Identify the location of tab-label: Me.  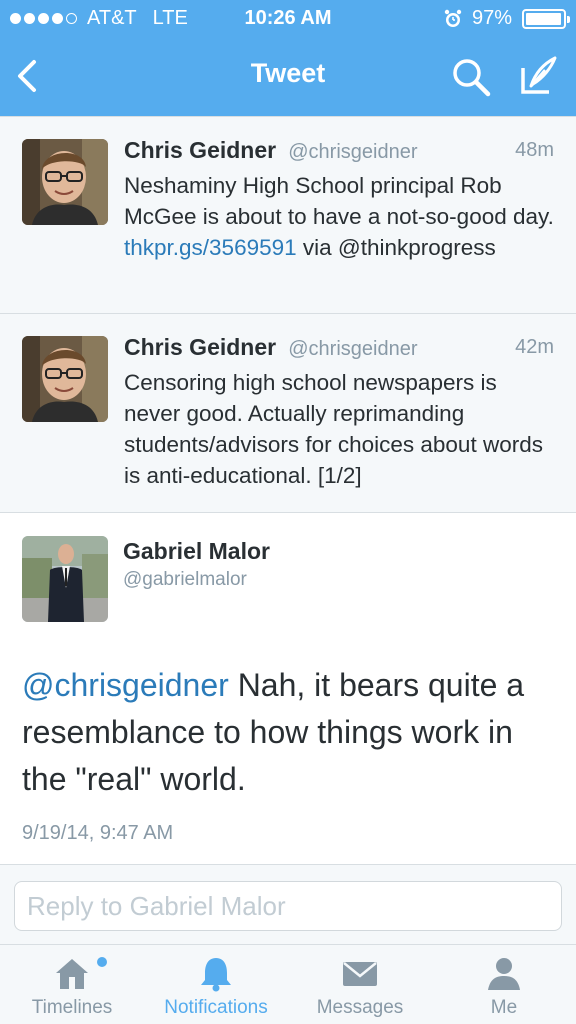
(504, 1007).